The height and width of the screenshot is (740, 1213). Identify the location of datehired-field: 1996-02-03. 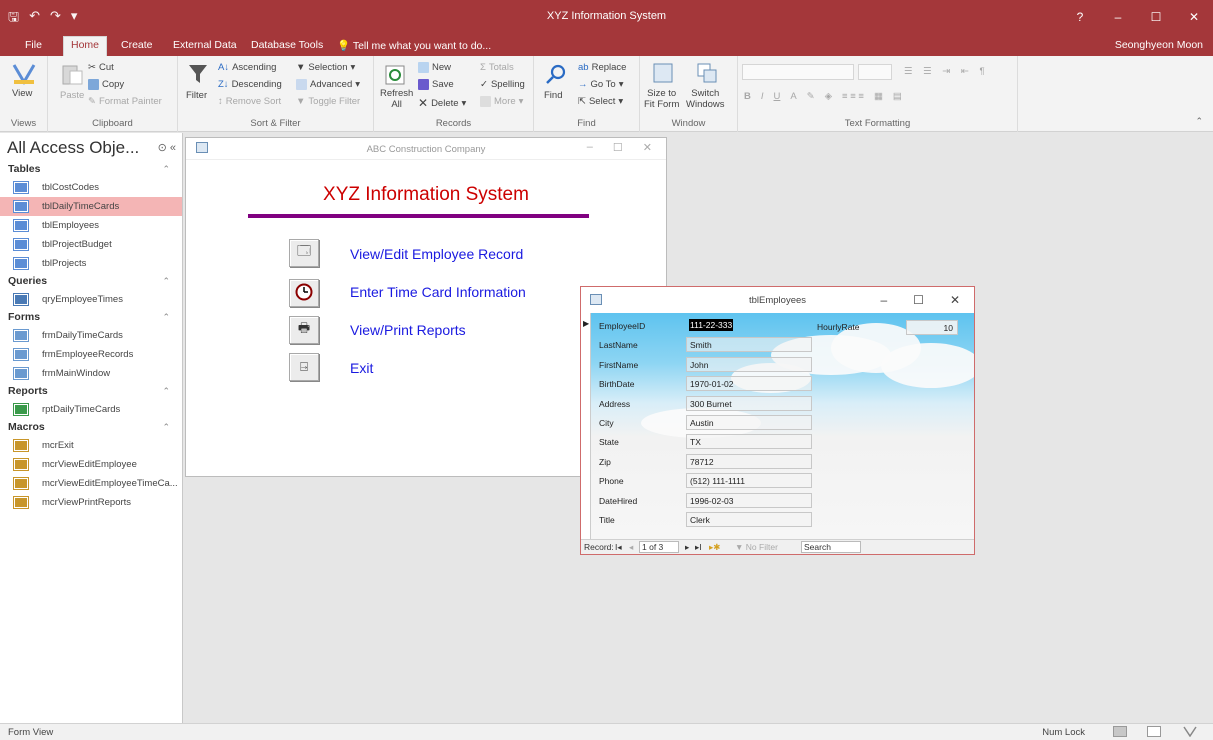
(749, 500).